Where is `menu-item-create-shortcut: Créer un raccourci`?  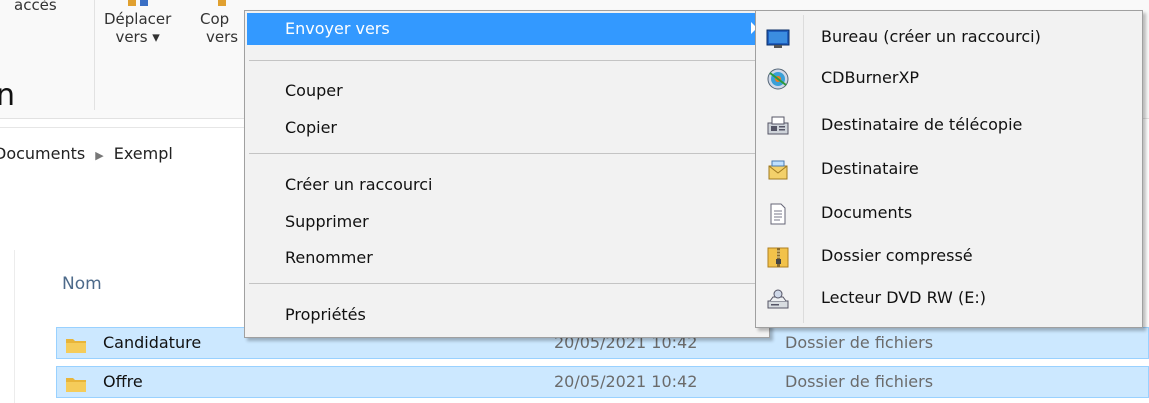 menu-item-create-shortcut: Créer un raccourci is located at coordinates (507, 185).